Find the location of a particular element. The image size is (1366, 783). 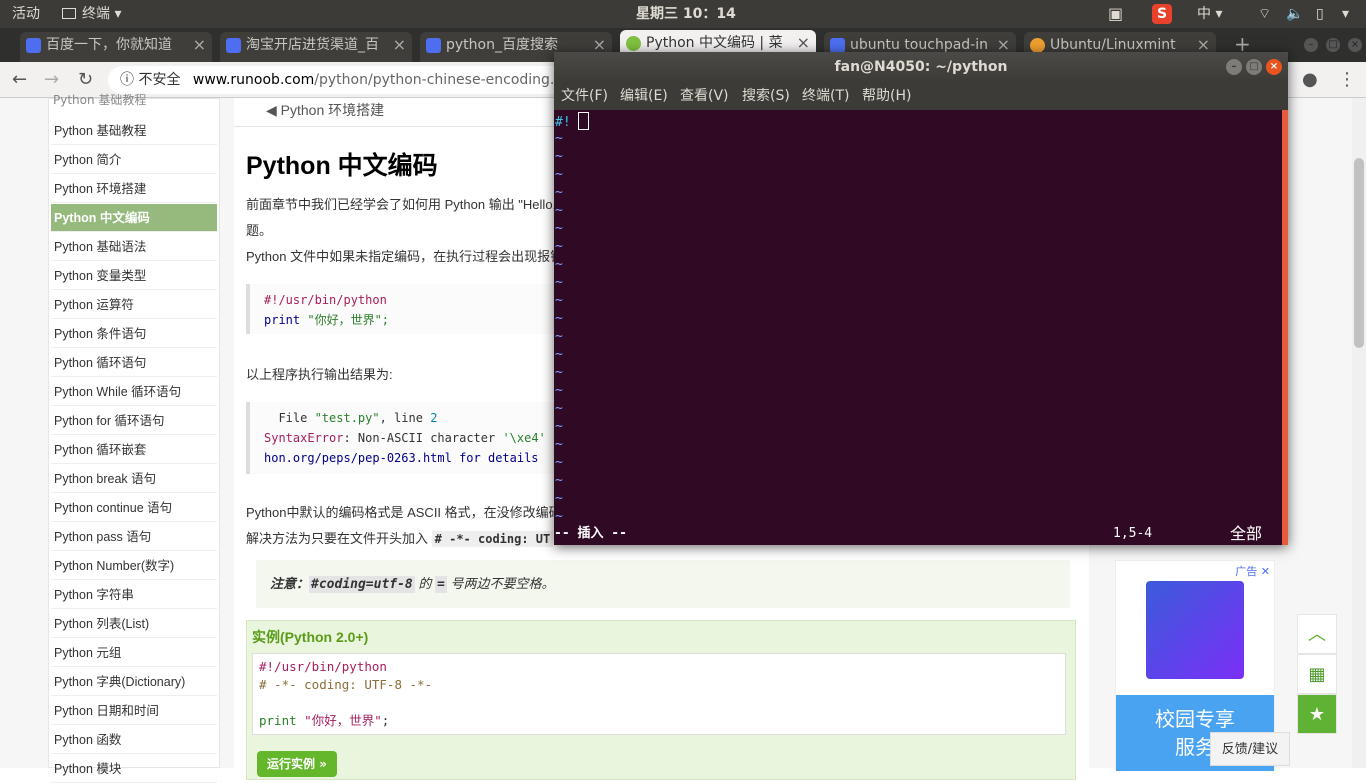

sidebar-item: Python 字典(Dictionary) is located at coordinates (134, 682).